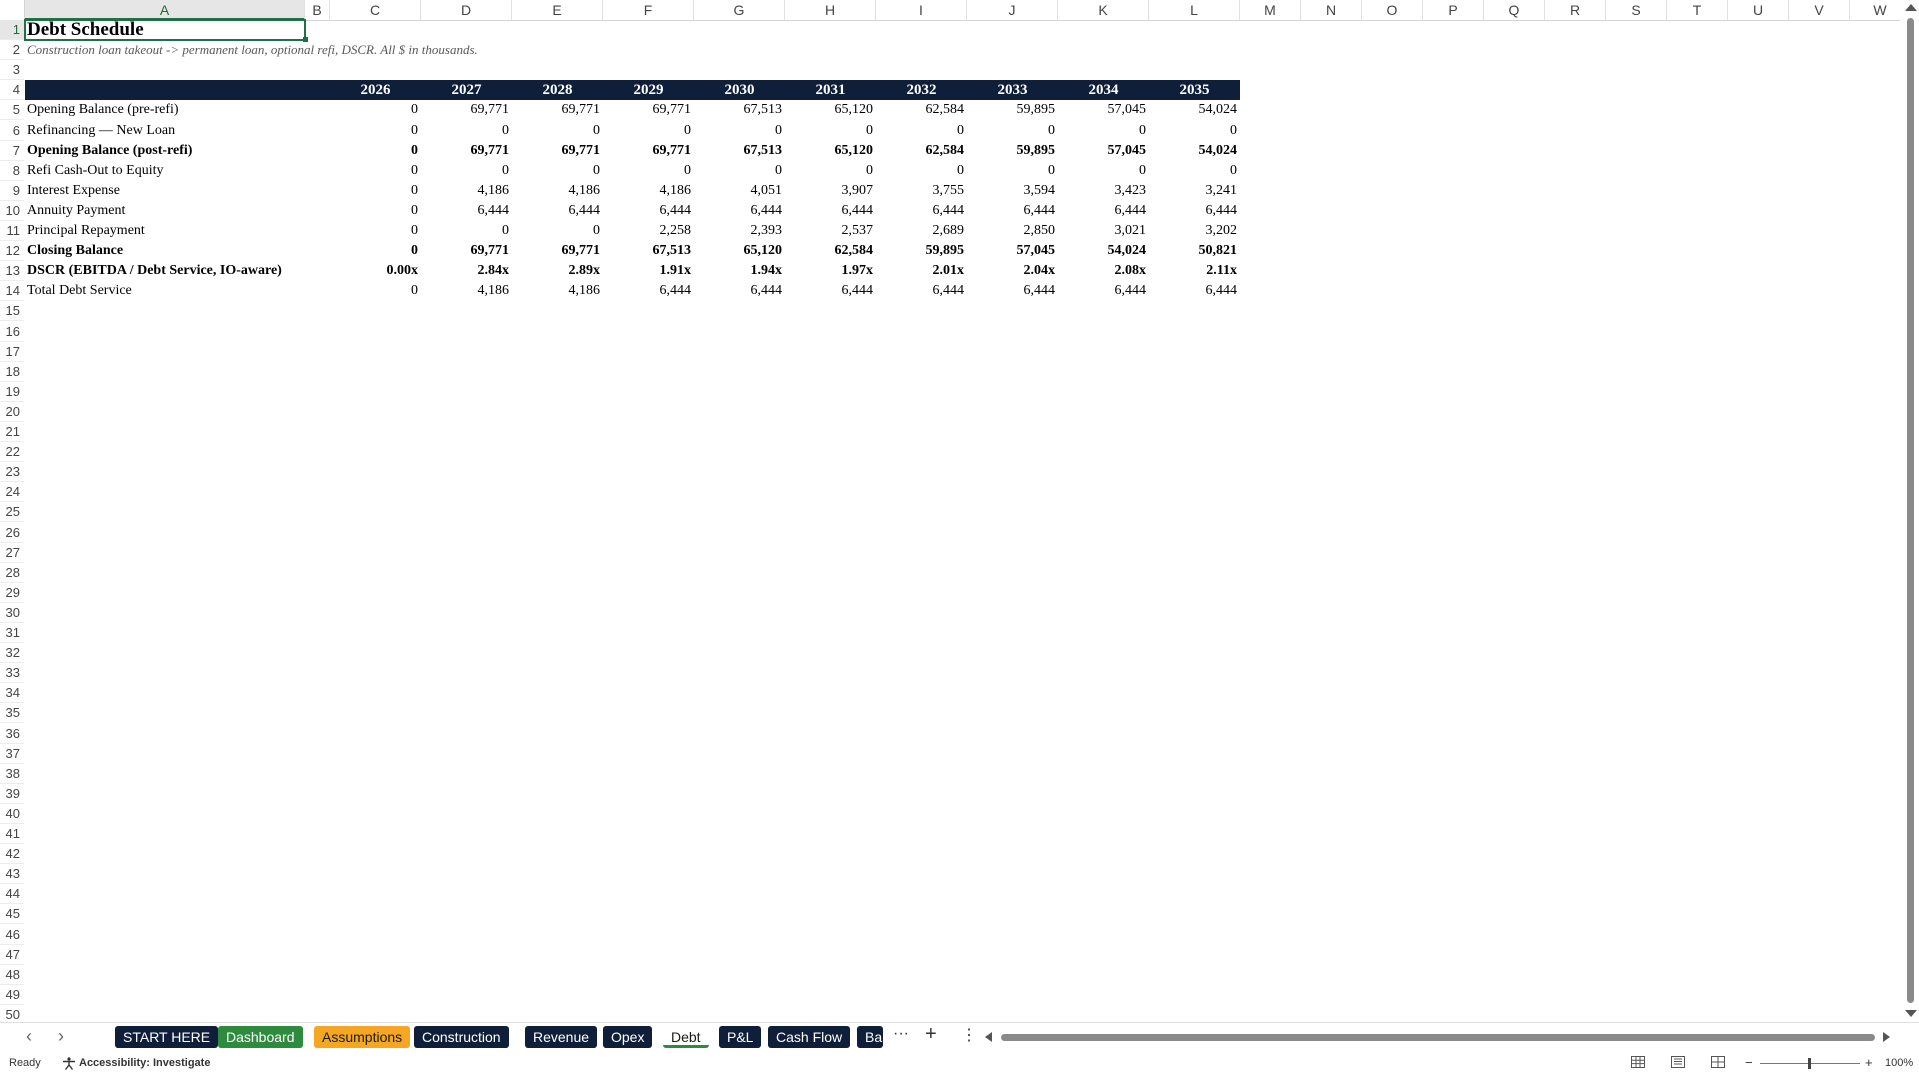 The image size is (1919, 1075). Describe the element at coordinates (1869, 1062) in the screenshot. I see `zoom-in-icon: +` at that location.